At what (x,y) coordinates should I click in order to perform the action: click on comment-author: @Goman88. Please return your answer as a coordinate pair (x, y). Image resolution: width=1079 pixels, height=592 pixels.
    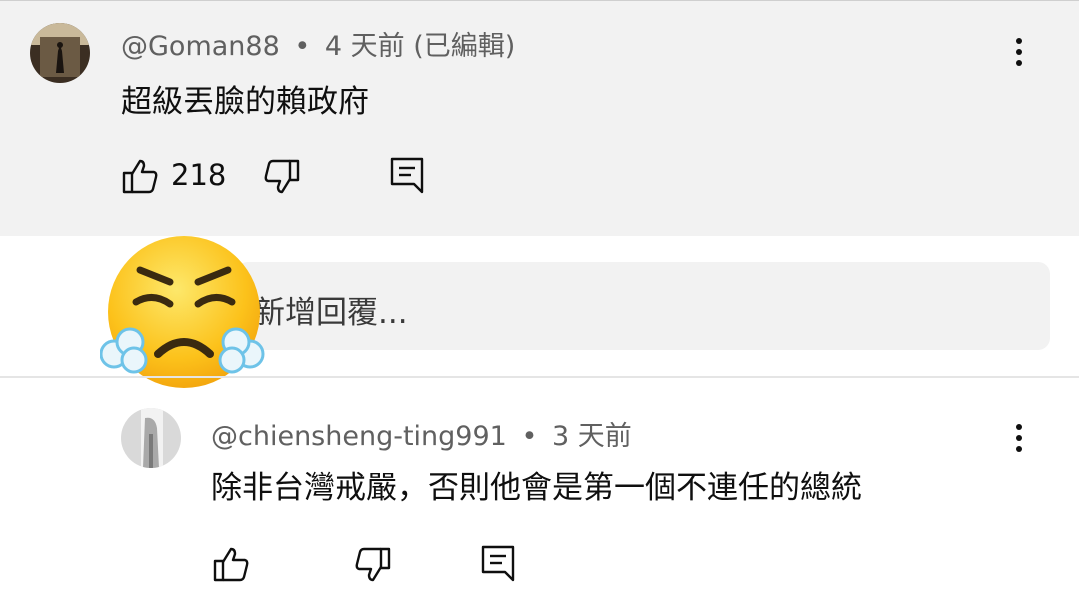
    Looking at the image, I should click on (200, 46).